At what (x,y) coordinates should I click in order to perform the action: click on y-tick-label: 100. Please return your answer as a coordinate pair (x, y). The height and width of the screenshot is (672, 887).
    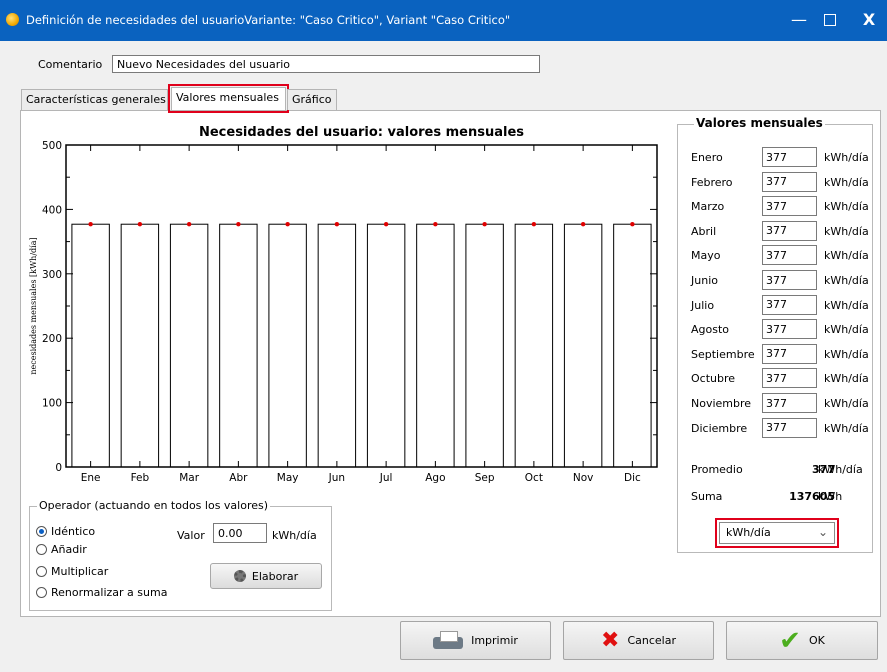
    Looking at the image, I should click on (52, 404).